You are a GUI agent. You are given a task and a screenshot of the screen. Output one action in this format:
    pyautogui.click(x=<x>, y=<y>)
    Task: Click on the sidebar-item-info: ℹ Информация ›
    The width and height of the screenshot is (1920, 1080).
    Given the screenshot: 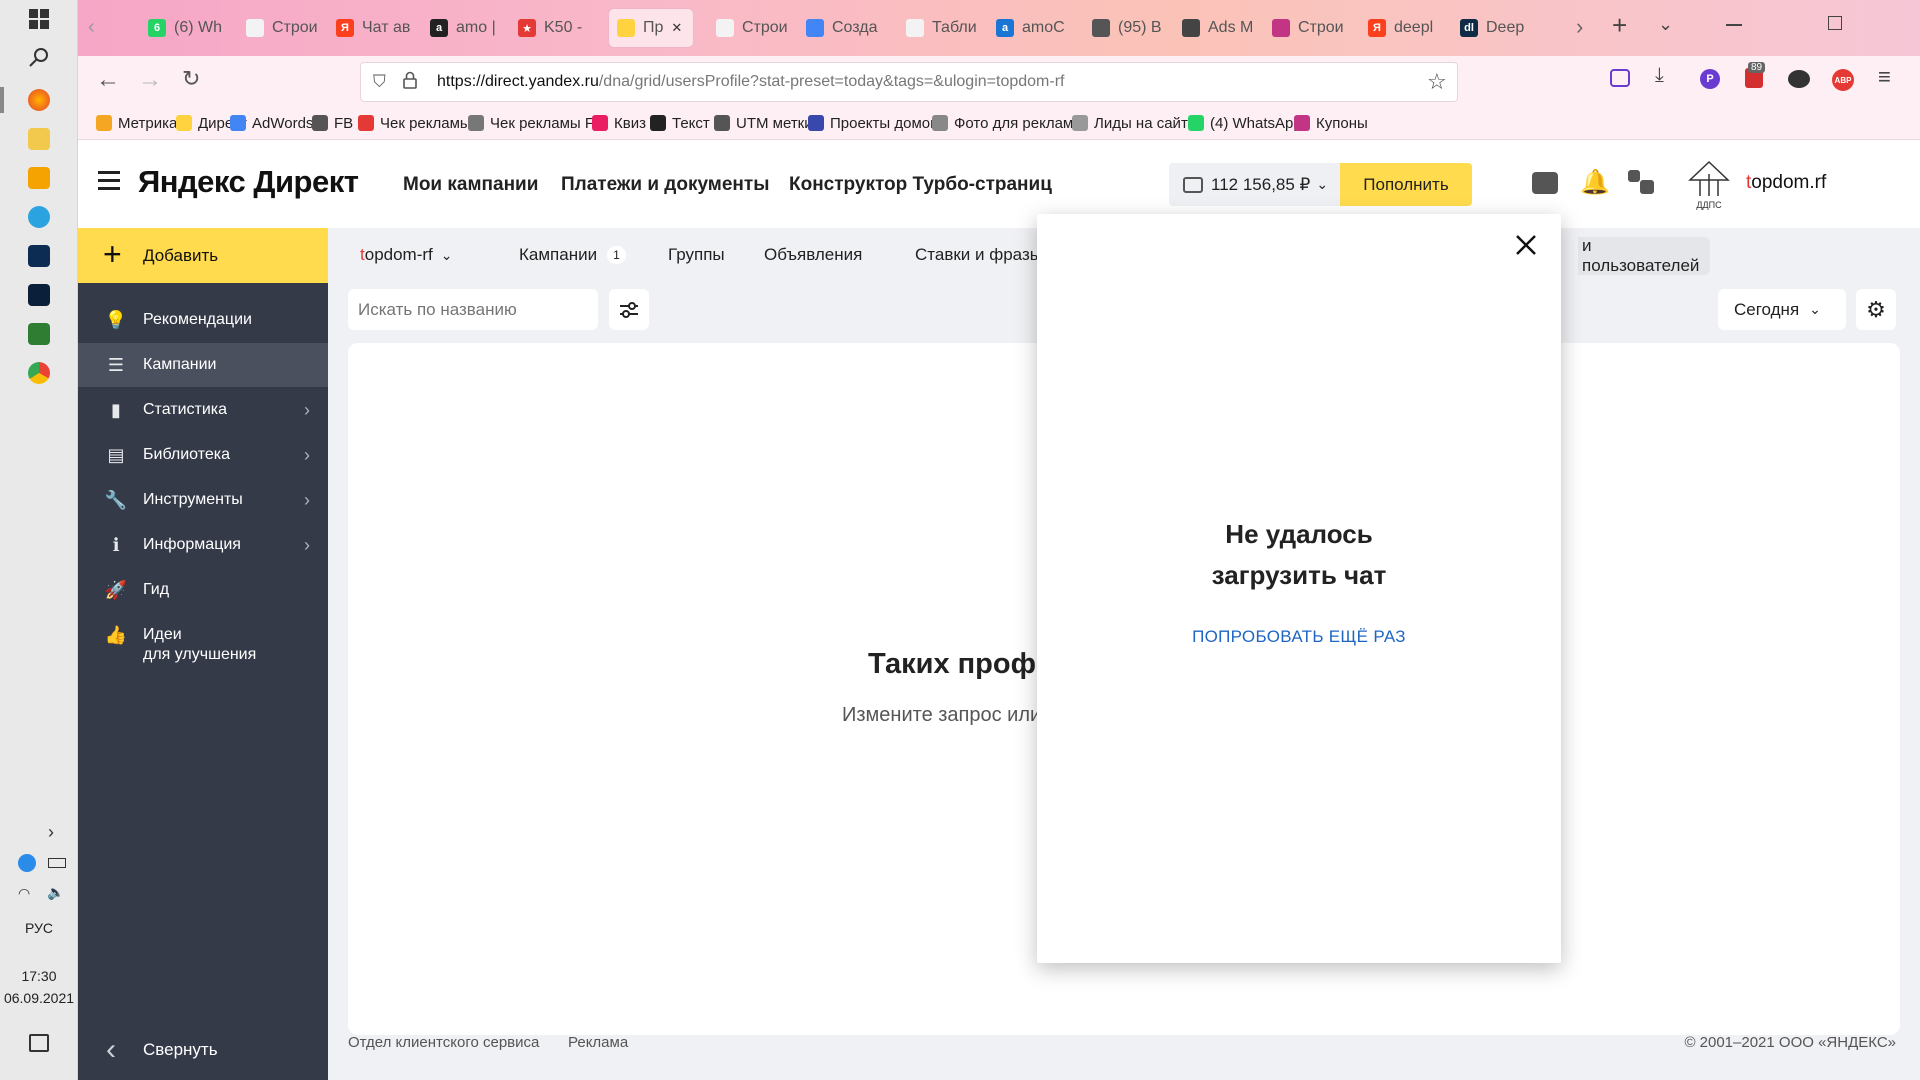 What is the action you would take?
    pyautogui.click(x=203, y=545)
    